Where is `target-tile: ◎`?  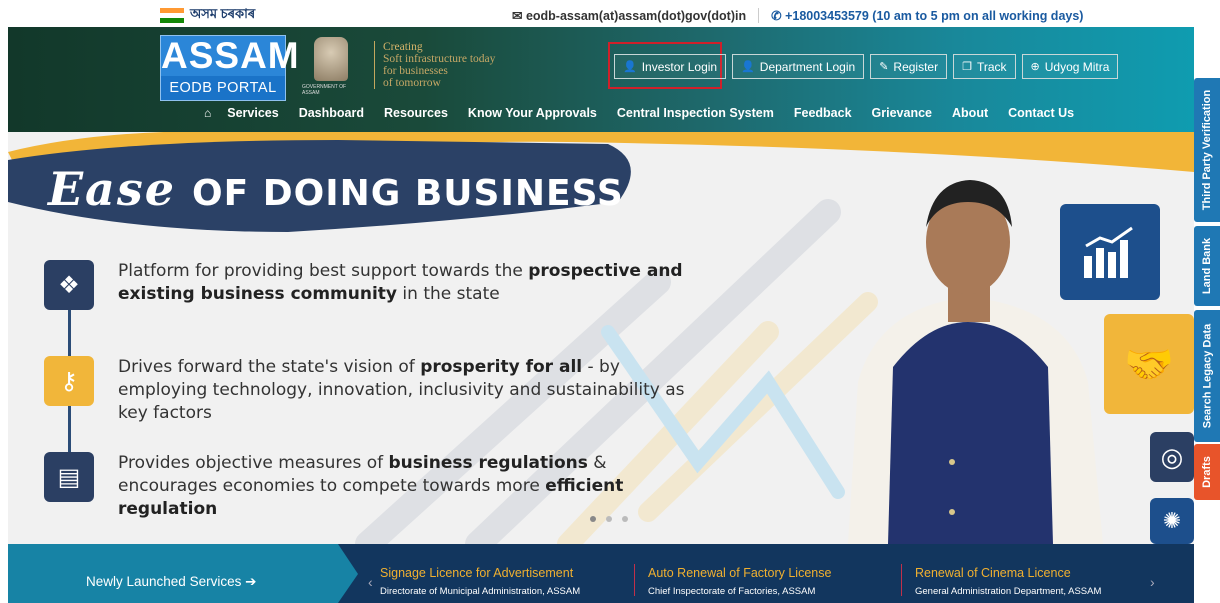
target-tile: ◎ is located at coordinates (1172, 457).